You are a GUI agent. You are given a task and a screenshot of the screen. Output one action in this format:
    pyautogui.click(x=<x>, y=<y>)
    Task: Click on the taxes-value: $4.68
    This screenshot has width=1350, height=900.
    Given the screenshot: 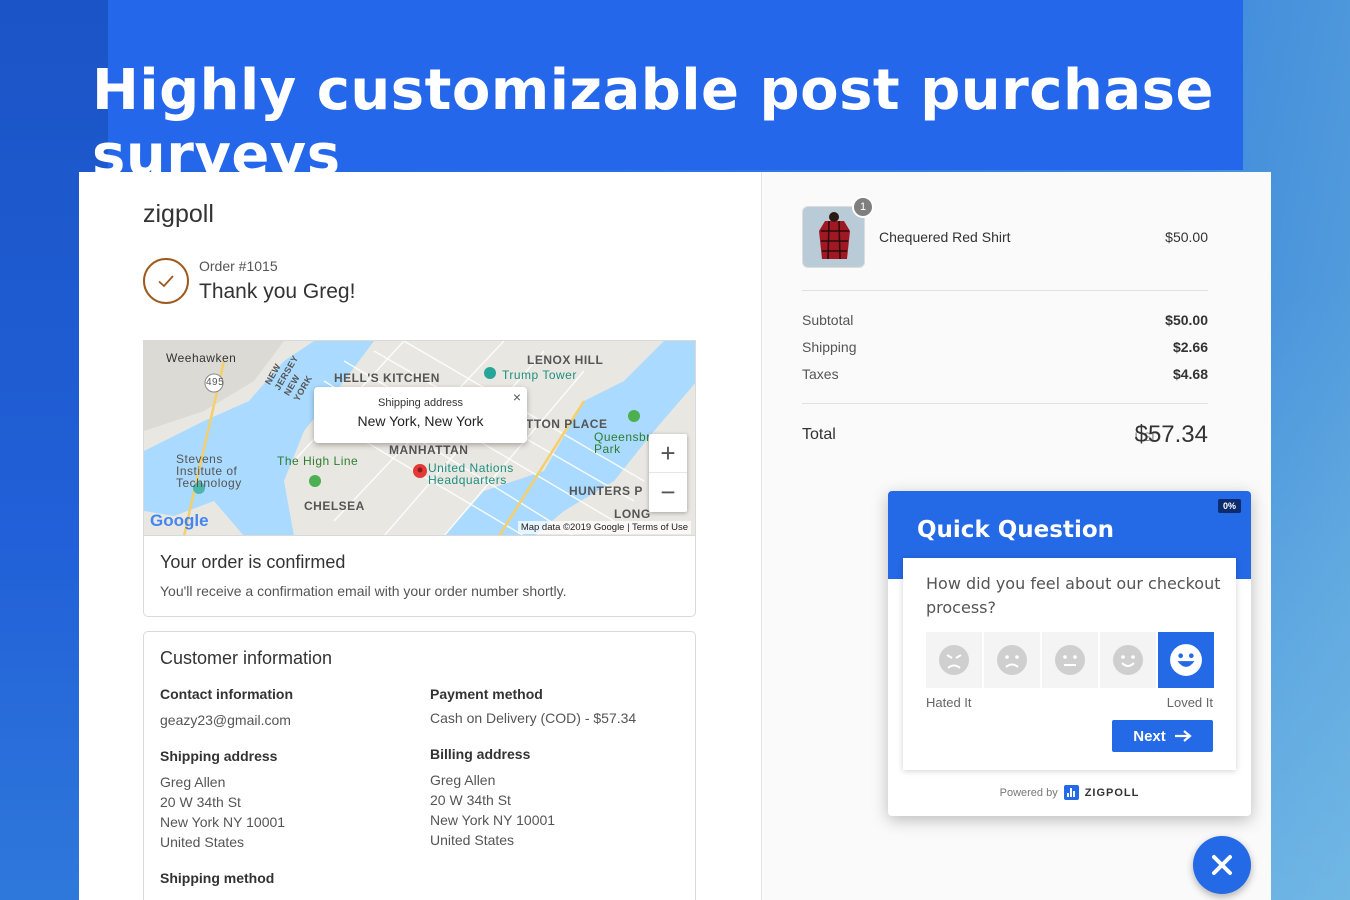 What is the action you would take?
    pyautogui.click(x=1190, y=374)
    